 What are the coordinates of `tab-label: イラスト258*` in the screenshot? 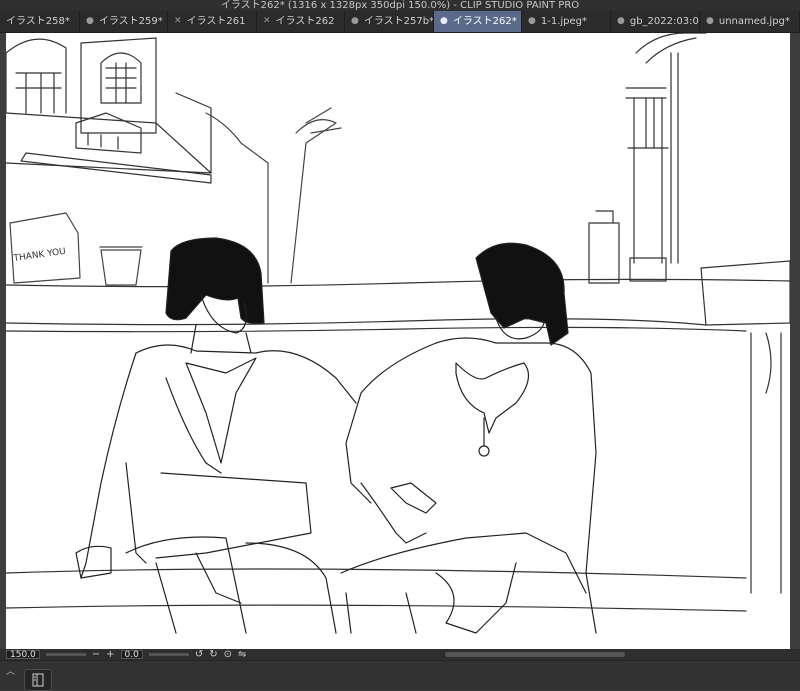 It's located at (38, 21).